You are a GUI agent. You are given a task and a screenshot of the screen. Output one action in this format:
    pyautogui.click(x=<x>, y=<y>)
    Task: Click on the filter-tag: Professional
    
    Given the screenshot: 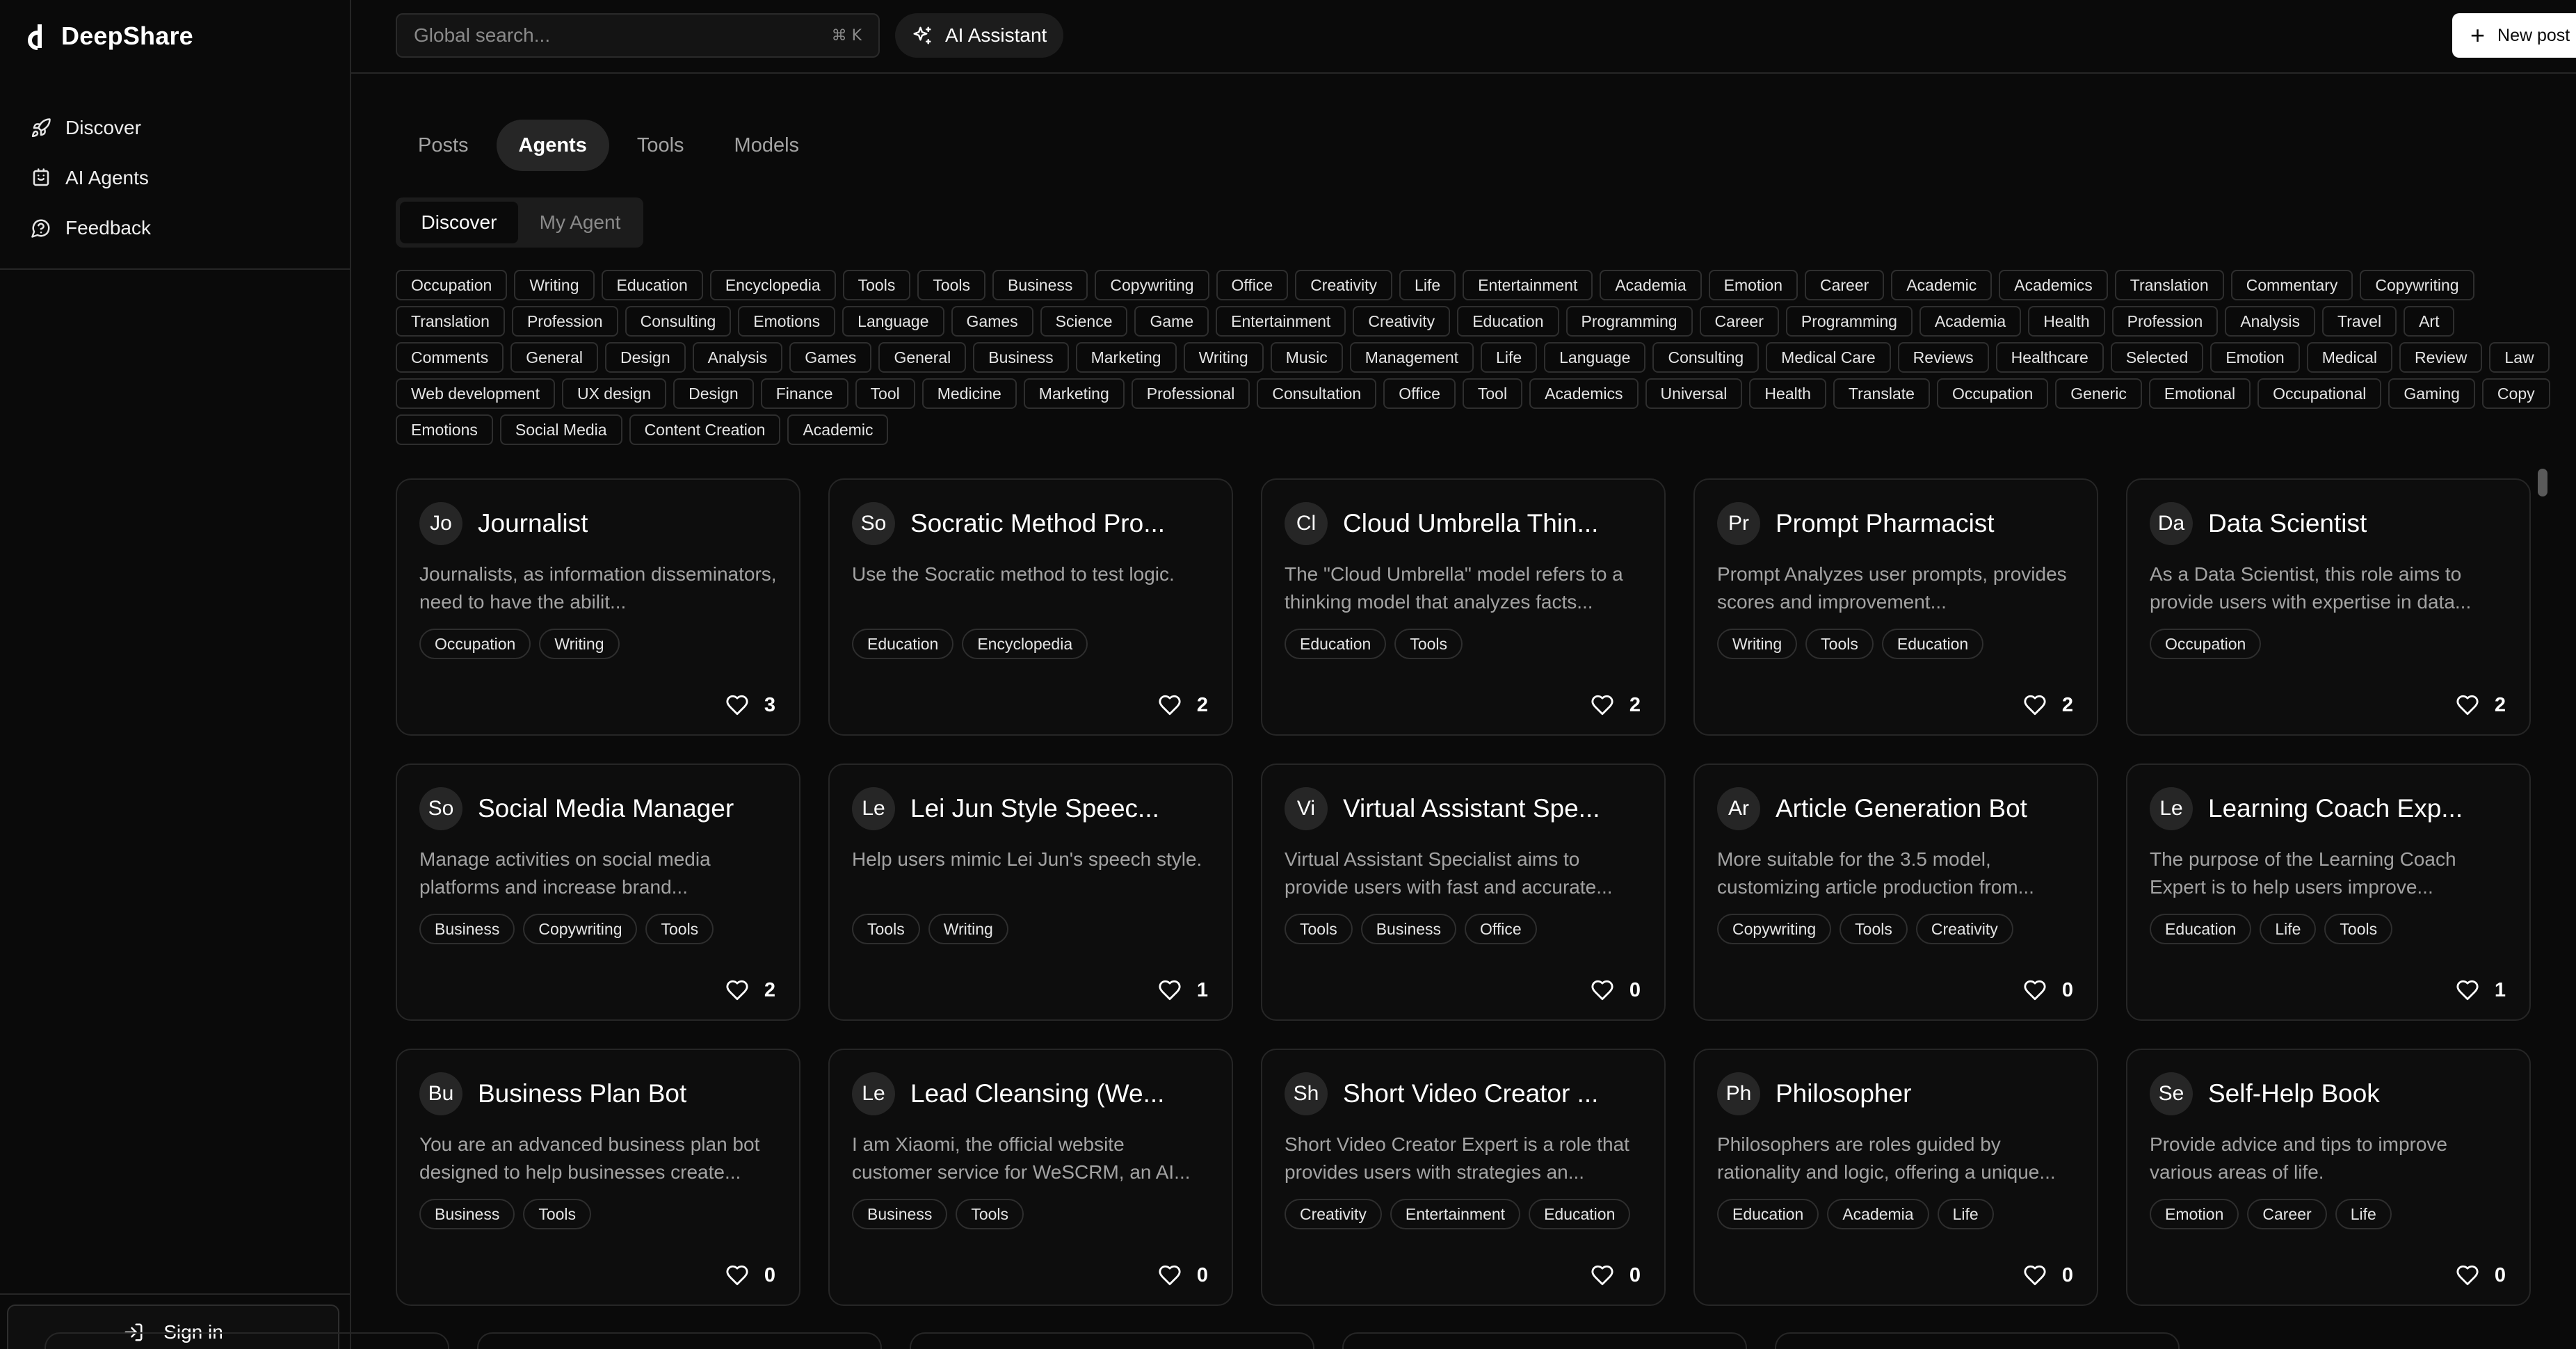 What is the action you would take?
    pyautogui.click(x=1190, y=393)
    